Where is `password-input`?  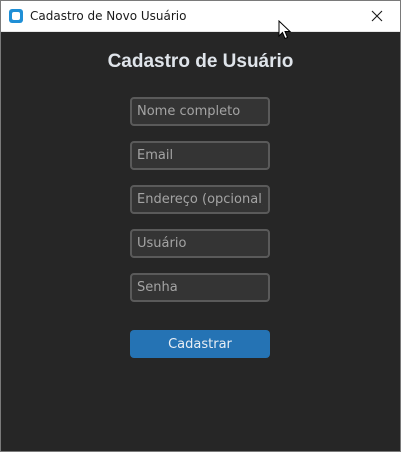 password-input is located at coordinates (200, 287).